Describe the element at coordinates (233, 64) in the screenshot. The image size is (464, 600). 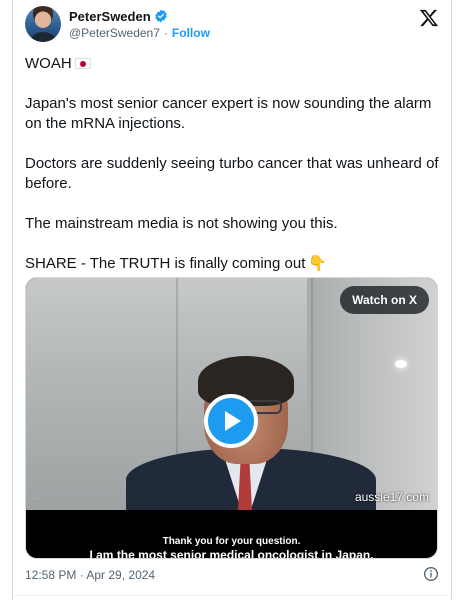
I see `tweet-paragraph-1: WOAH` at that location.